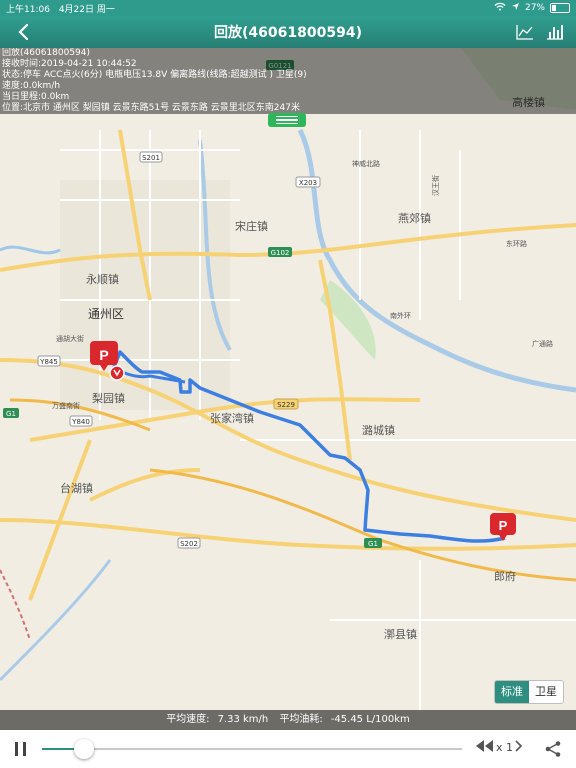 Image resolution: width=576 pixels, height=768 pixels. What do you see at coordinates (366, 163) in the screenshot?
I see `label-shenweibeilu: 神威北路` at bounding box center [366, 163].